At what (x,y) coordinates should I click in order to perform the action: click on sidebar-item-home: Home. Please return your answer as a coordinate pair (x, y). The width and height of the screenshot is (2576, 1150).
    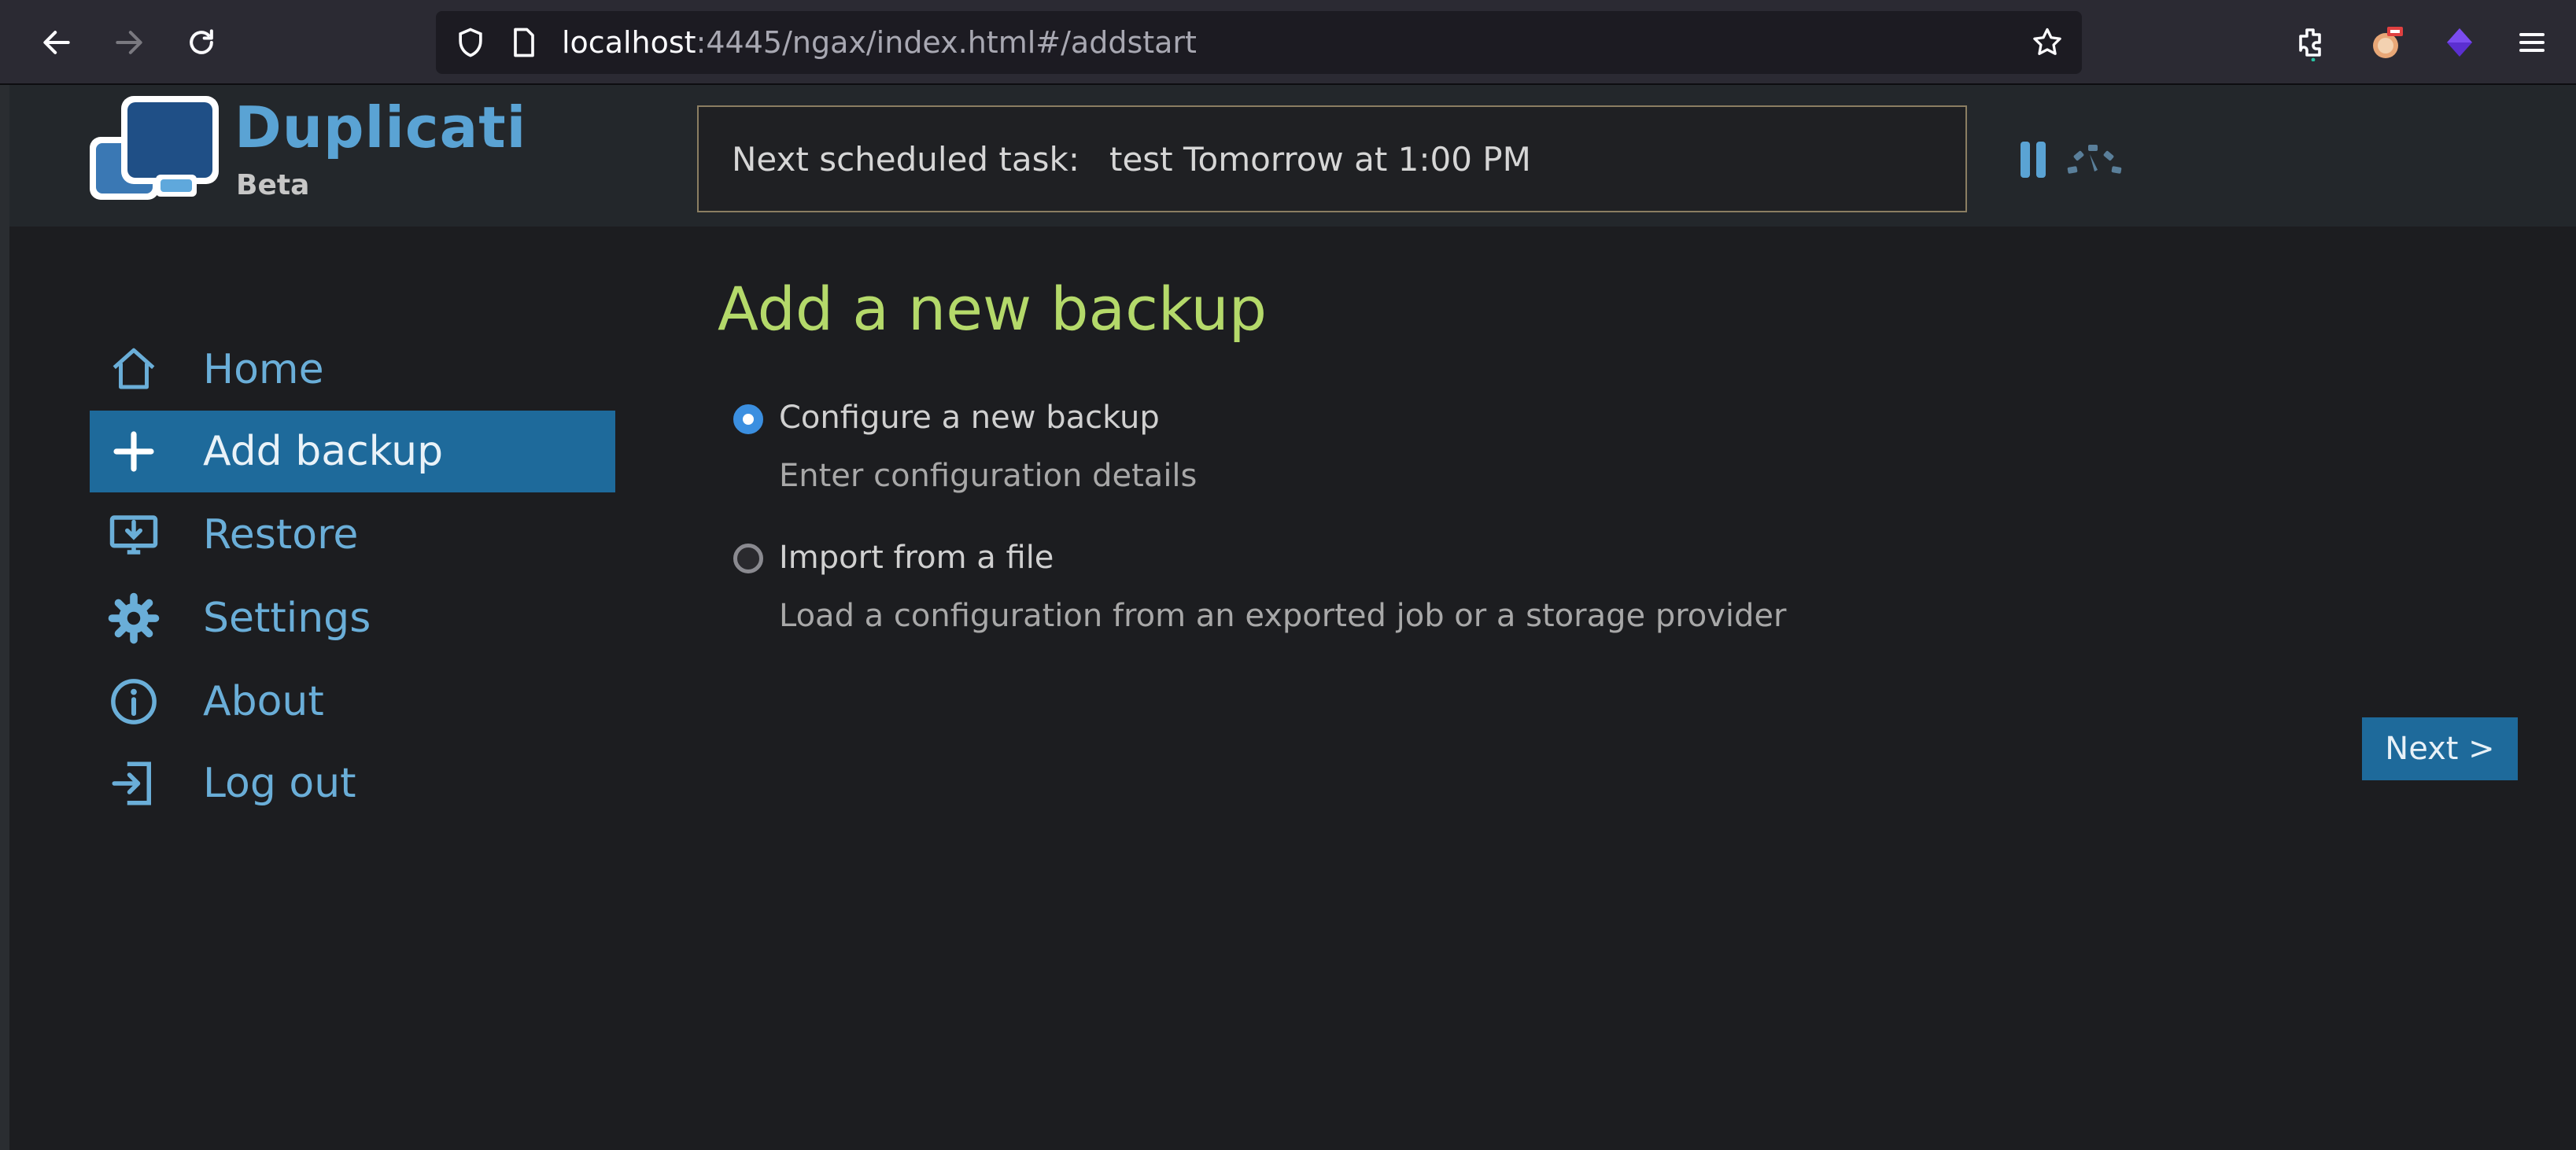
    Looking at the image, I should click on (352, 370).